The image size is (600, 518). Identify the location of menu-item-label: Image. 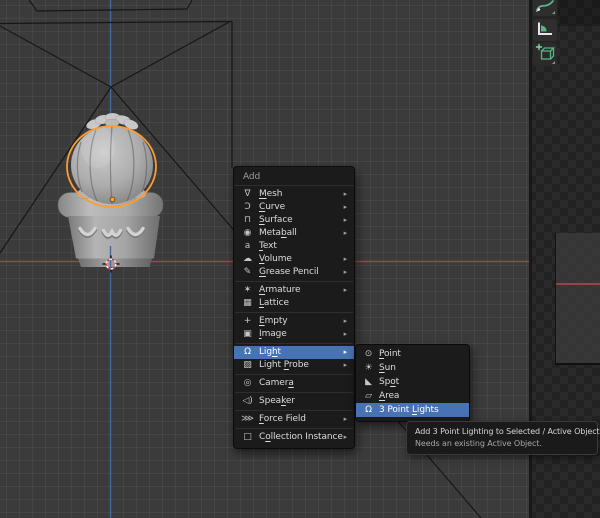
(273, 334).